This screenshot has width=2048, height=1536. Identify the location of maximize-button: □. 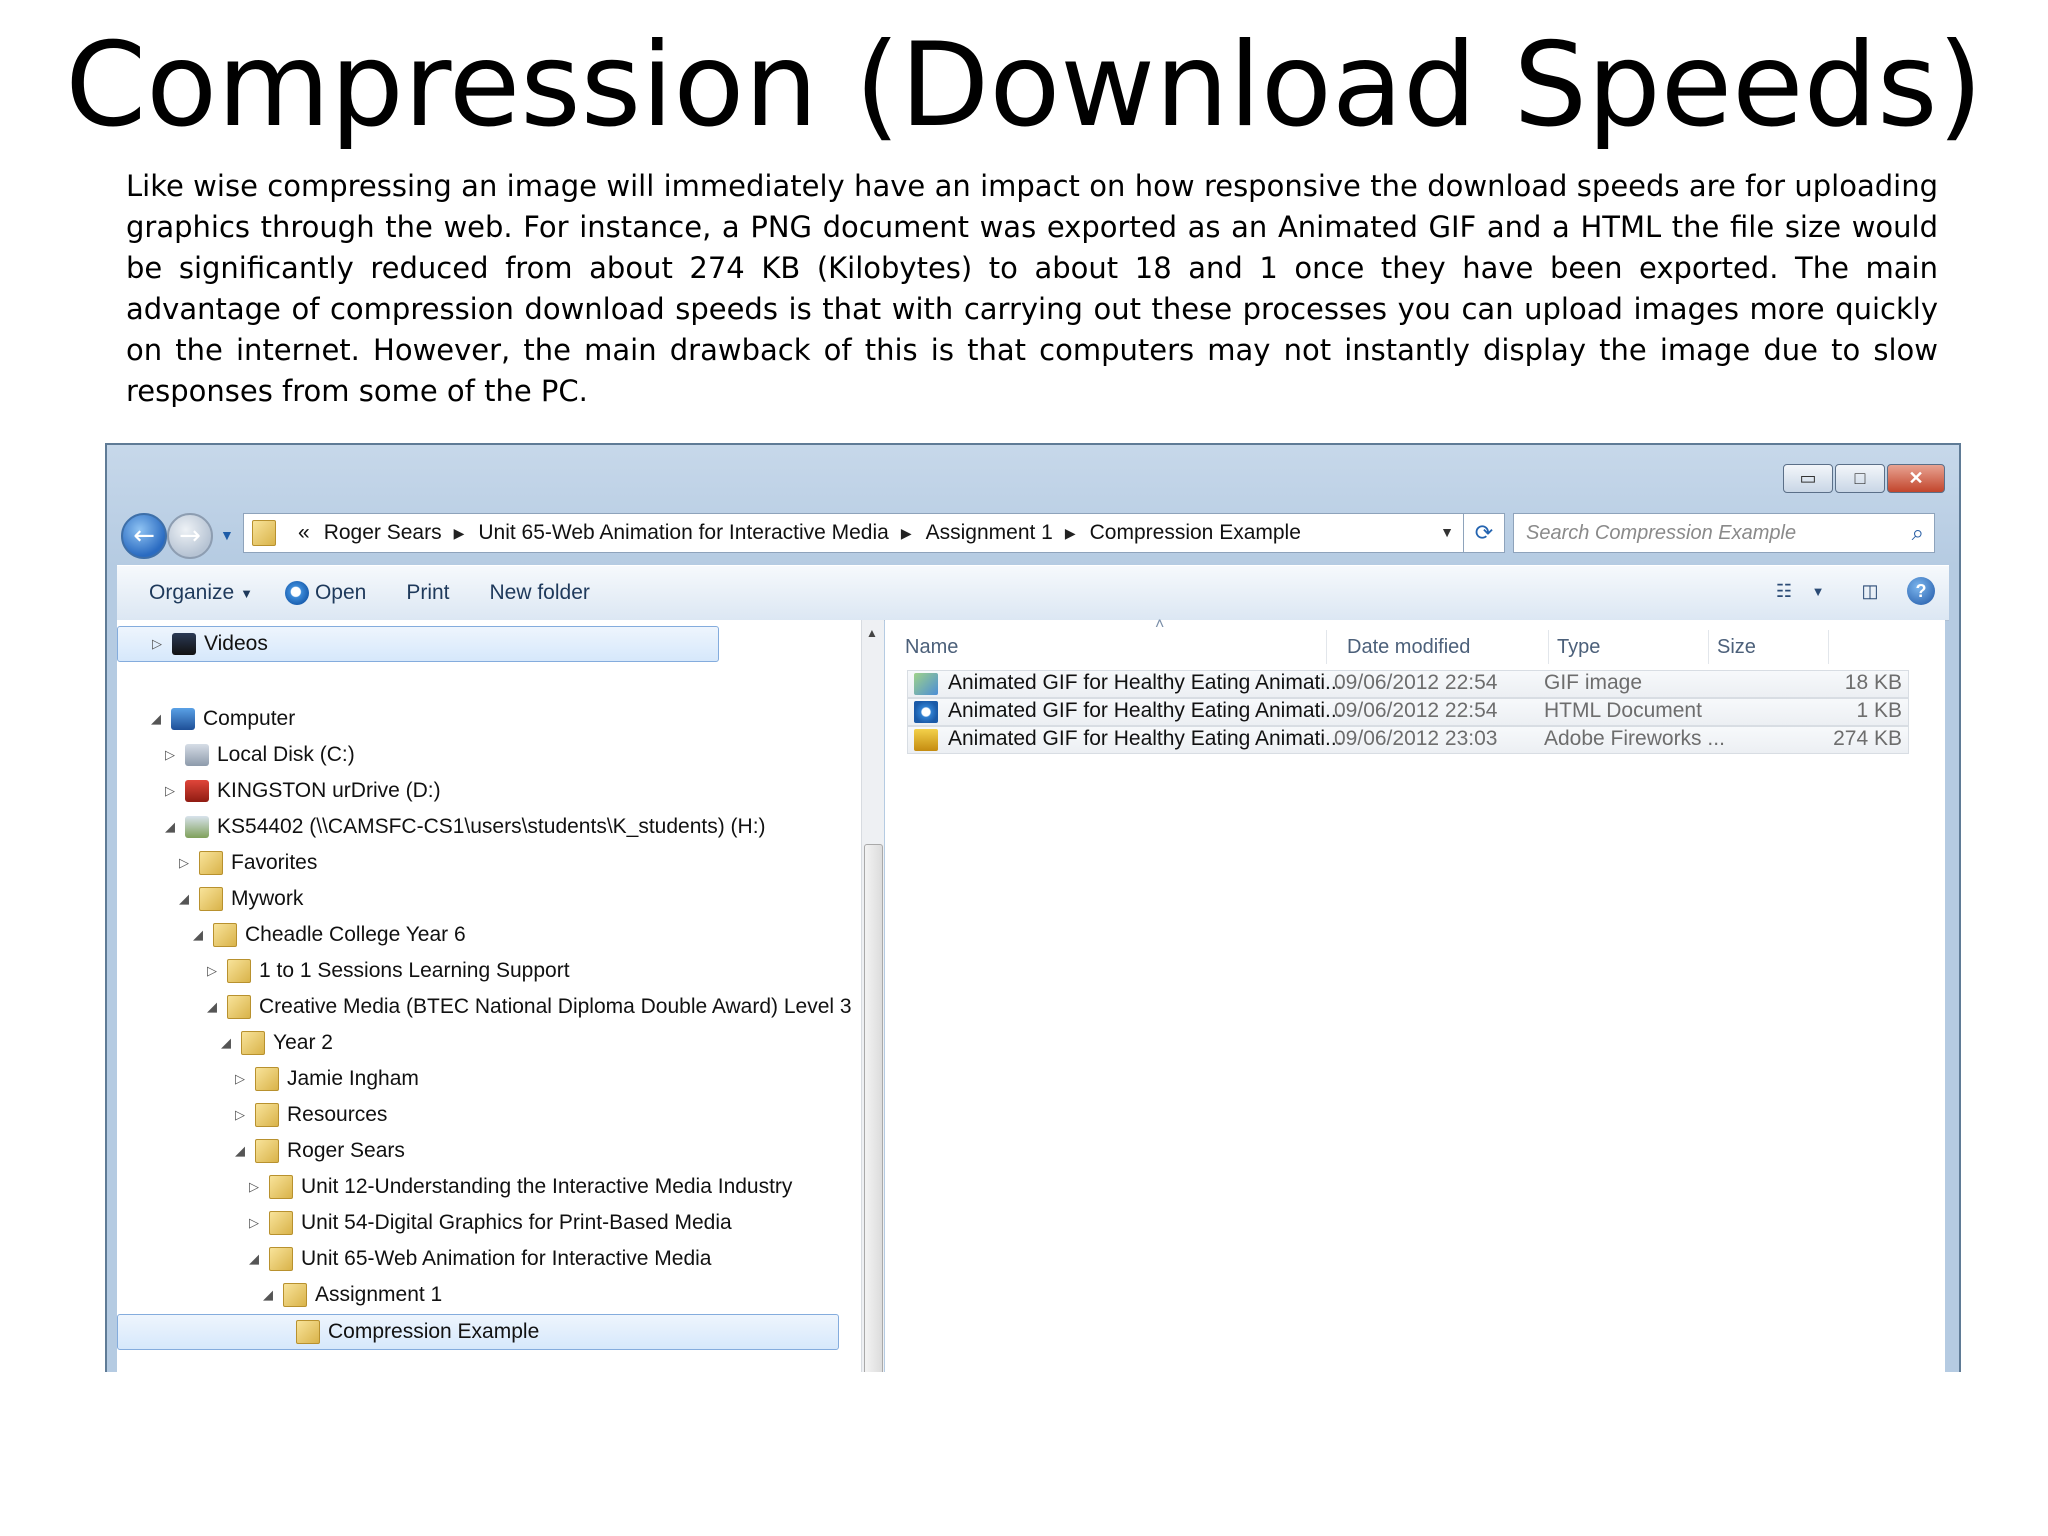
(1860, 478).